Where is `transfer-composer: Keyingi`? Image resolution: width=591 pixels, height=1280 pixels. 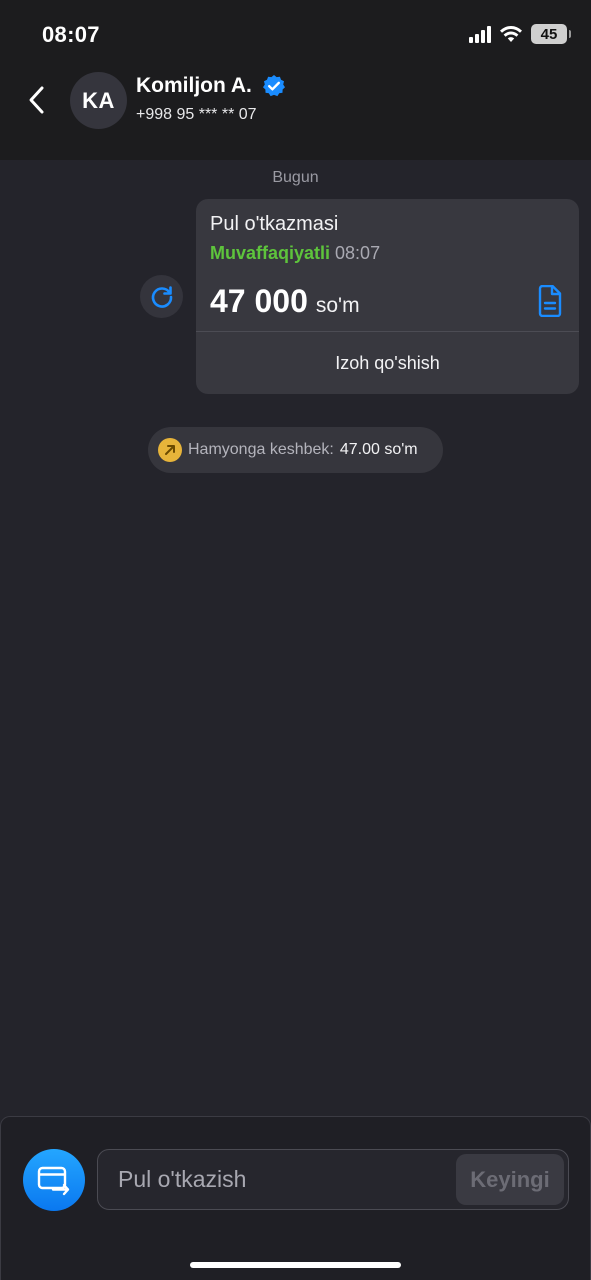
transfer-composer: Keyingi is located at coordinates (295, 1198).